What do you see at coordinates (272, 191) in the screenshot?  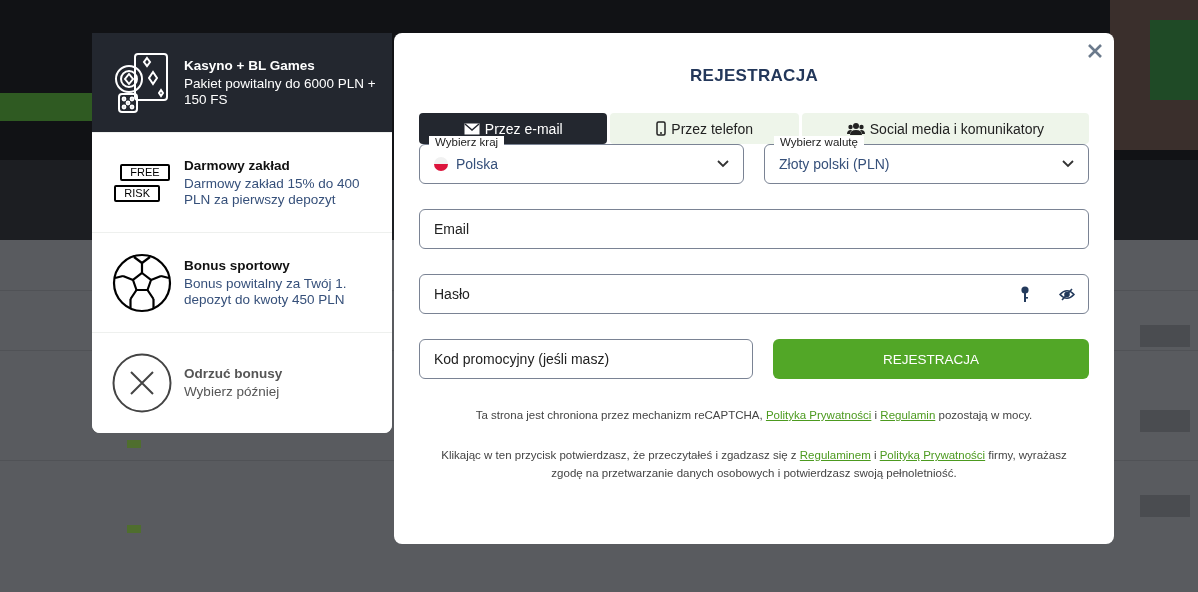 I see `offer-description: Darmowy zakład 15% do 400 PLN za pierwszy depozyt` at bounding box center [272, 191].